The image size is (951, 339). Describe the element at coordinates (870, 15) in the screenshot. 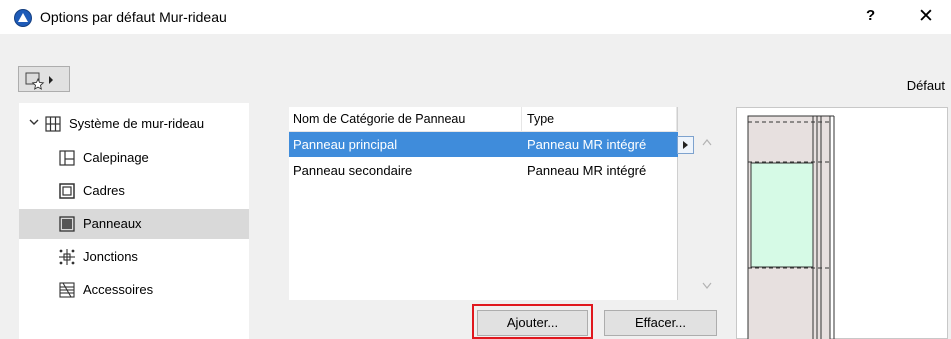

I see `help-button: ?` at that location.